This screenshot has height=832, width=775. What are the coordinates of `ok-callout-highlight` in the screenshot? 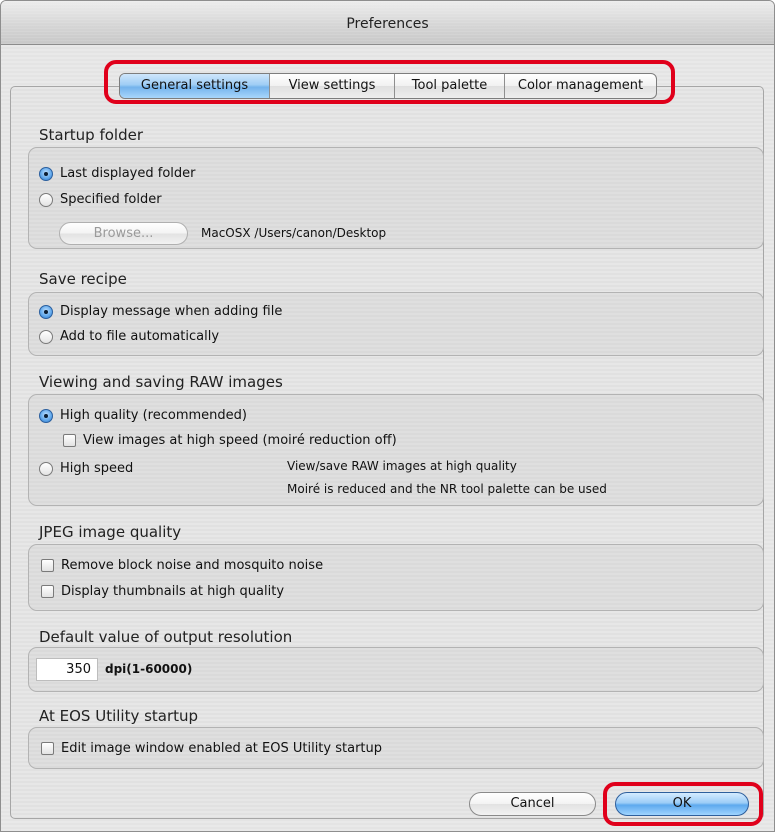 It's located at (683, 804).